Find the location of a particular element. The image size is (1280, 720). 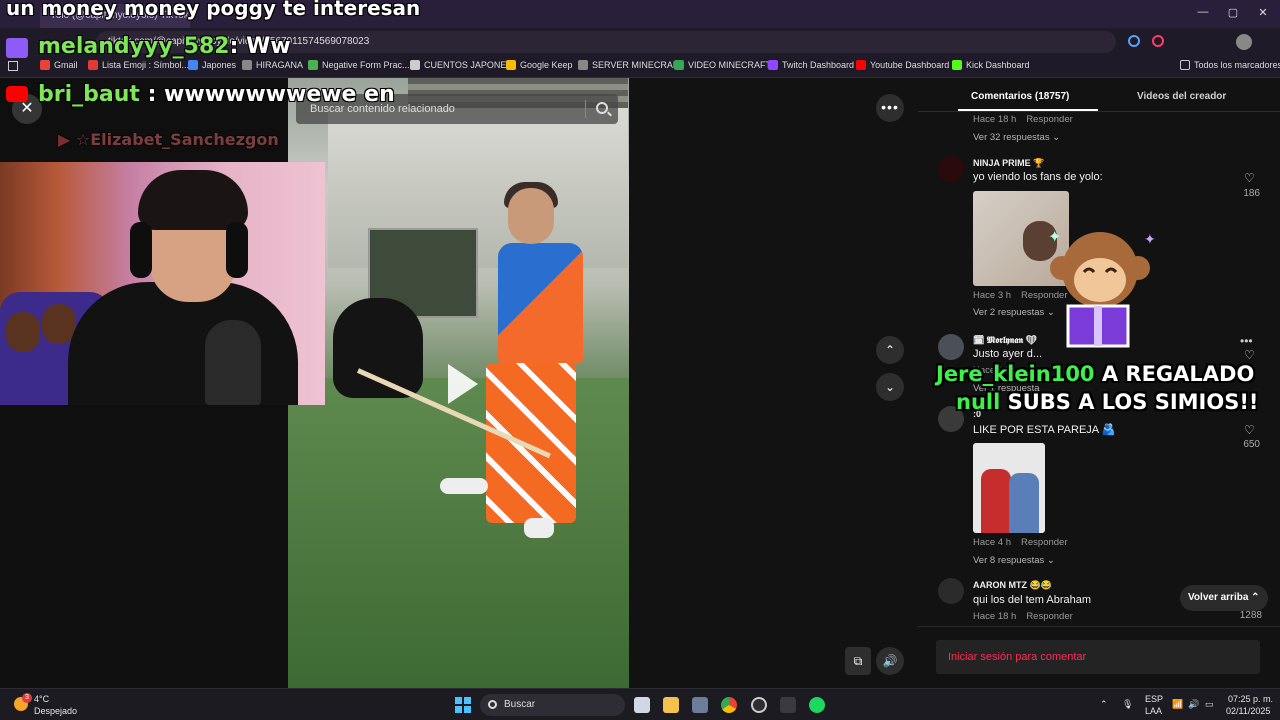

all-bookmarks: Todos los marcadores is located at coordinates (1230, 65).